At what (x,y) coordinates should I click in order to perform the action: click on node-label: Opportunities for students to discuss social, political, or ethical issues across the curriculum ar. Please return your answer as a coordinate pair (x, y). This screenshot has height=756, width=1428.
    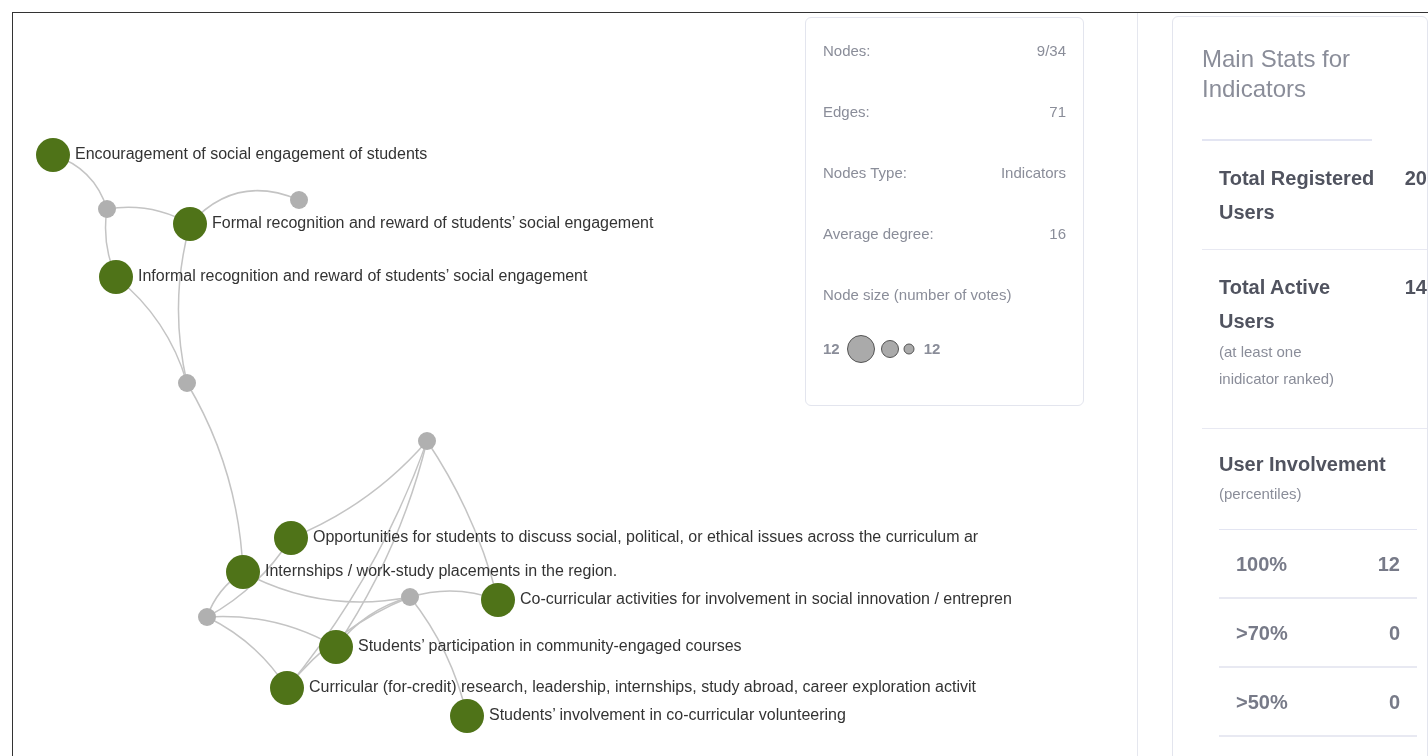
    Looking at the image, I should click on (646, 537).